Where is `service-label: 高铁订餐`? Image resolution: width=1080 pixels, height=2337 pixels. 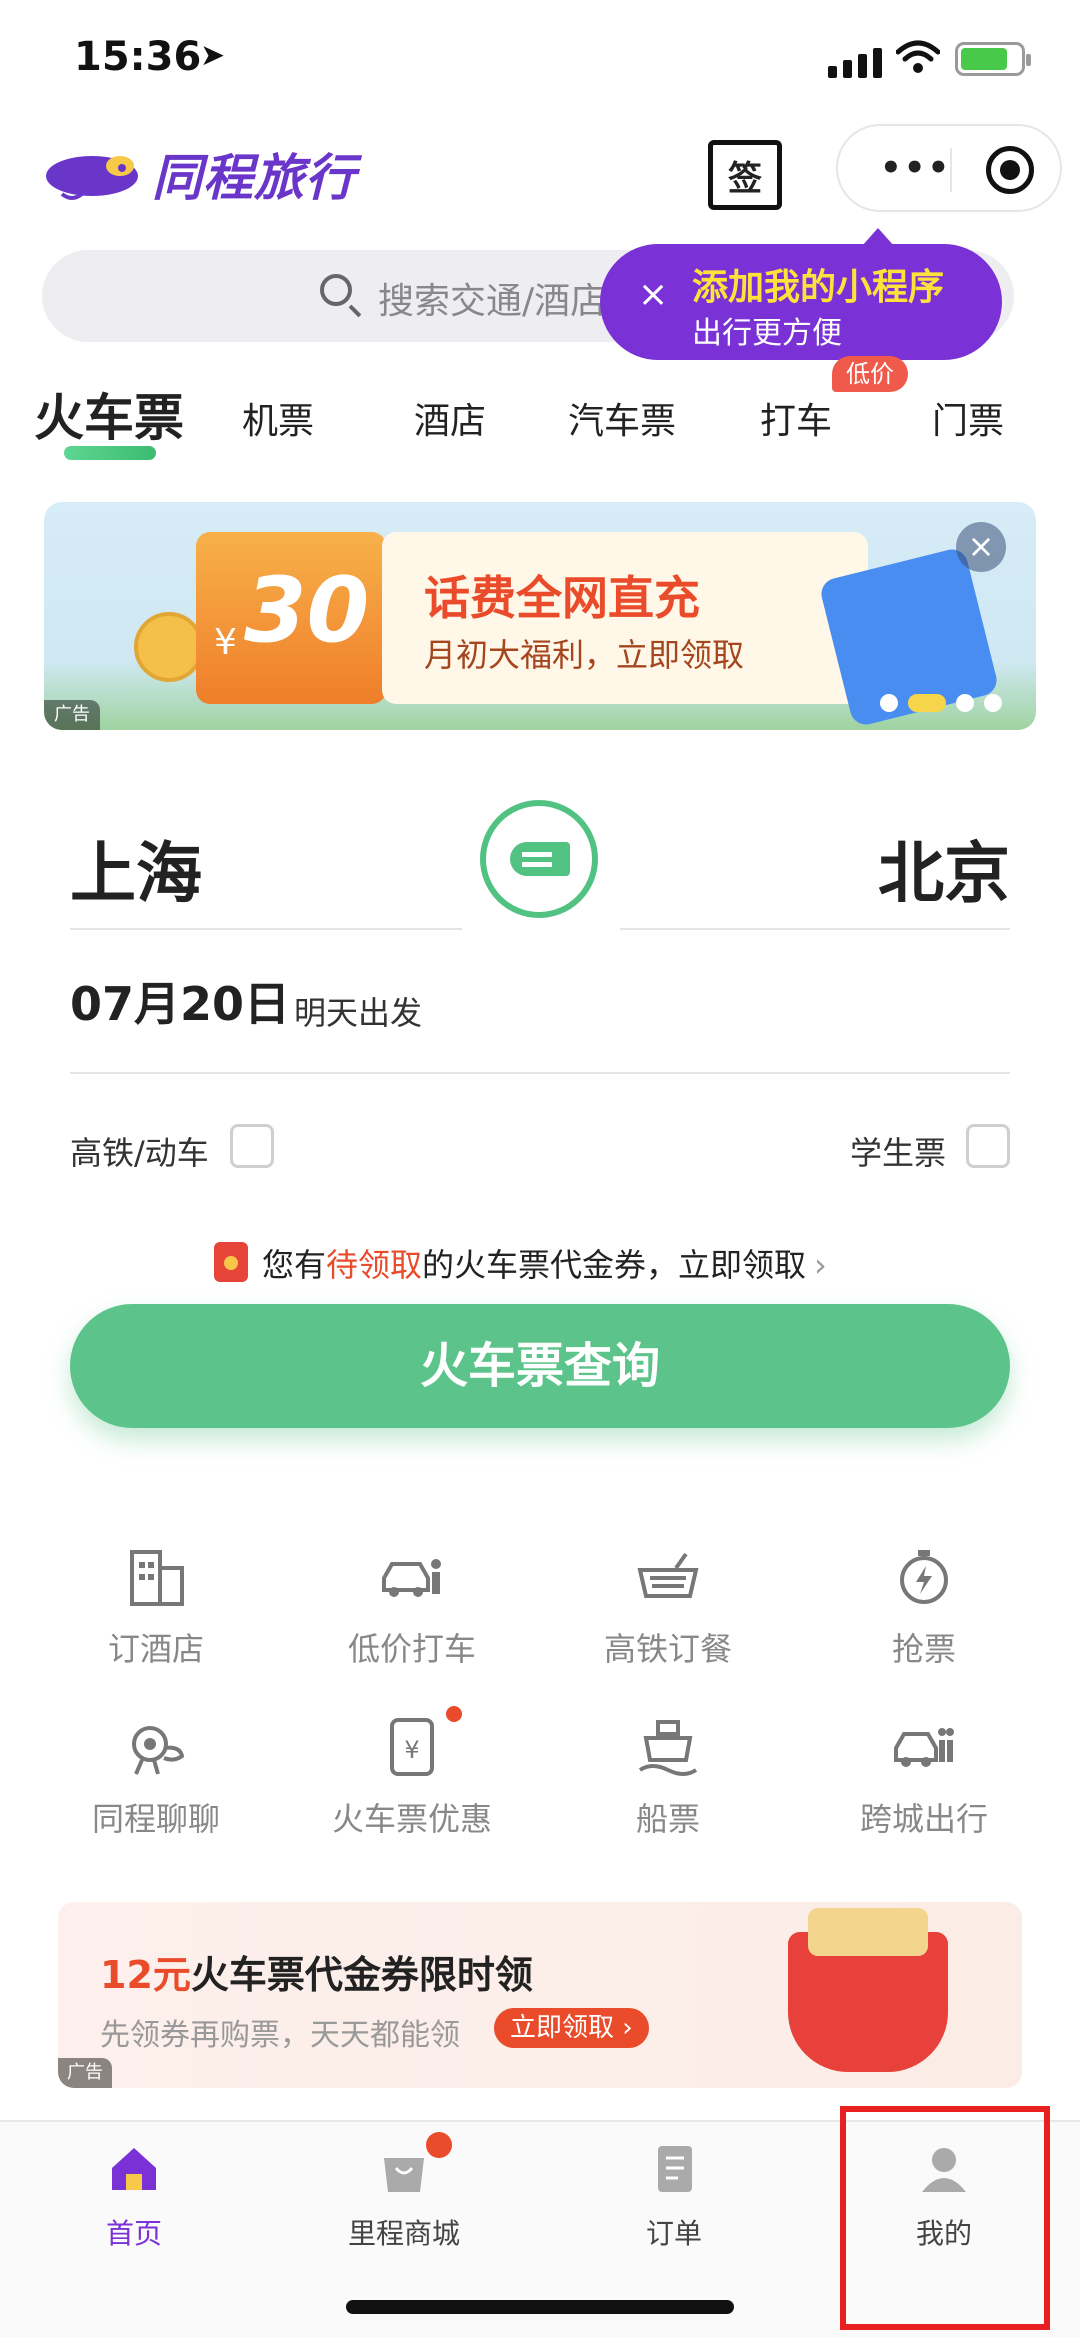
service-label: 高铁订餐 is located at coordinates (667, 1649).